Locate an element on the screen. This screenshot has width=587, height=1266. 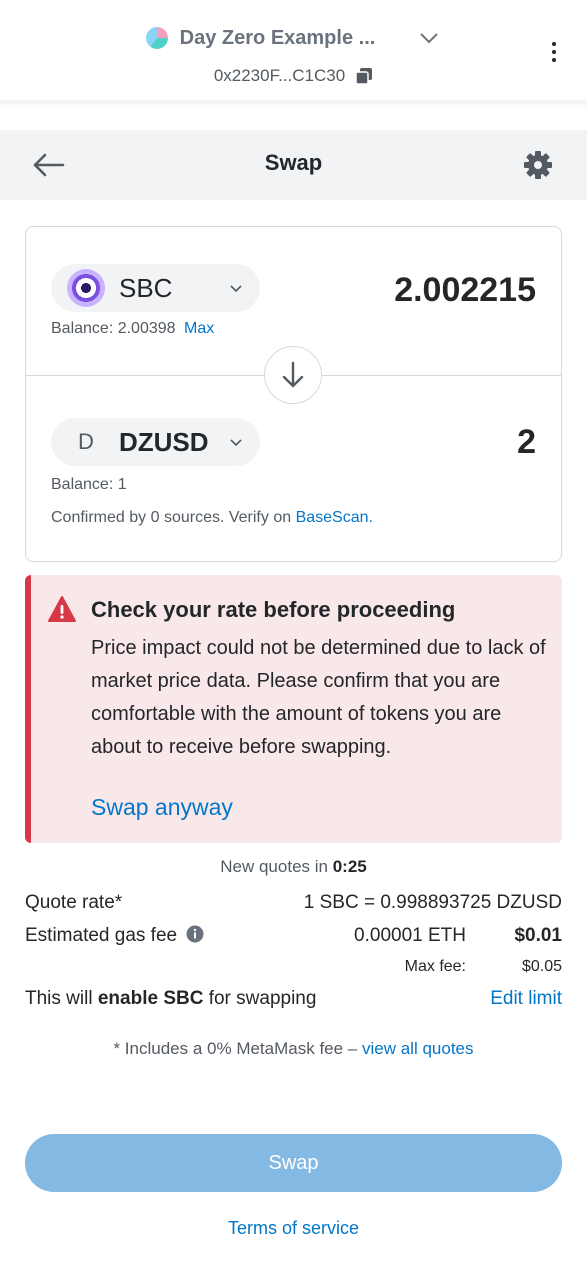
swap-button: Swap is located at coordinates (293, 1163).